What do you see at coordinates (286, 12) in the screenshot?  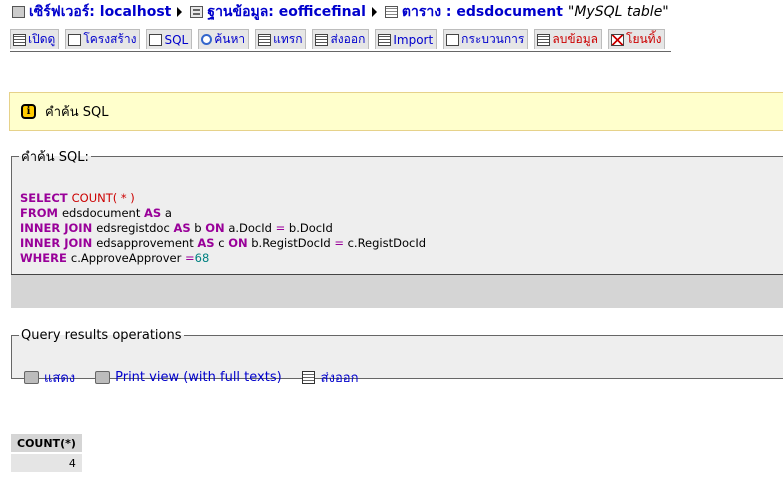 I see `database-link: ฐานข้อมูล: eofficefinal` at bounding box center [286, 12].